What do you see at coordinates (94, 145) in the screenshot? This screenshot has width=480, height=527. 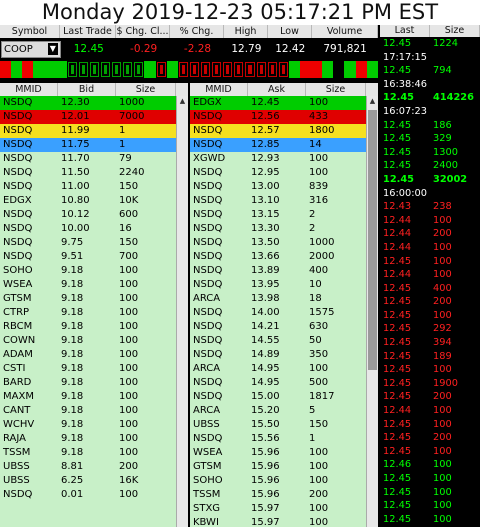 I see `bid-row: NSDQ 11.75 1` at bounding box center [94, 145].